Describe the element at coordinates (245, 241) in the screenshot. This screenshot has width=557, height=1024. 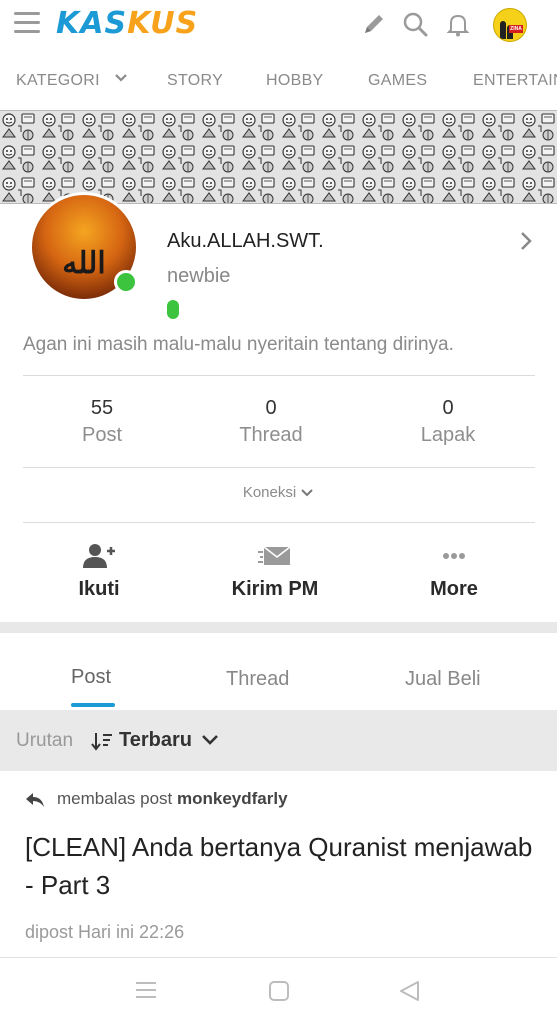
I see `profile-username: Aku.ALLAH.SWT.` at that location.